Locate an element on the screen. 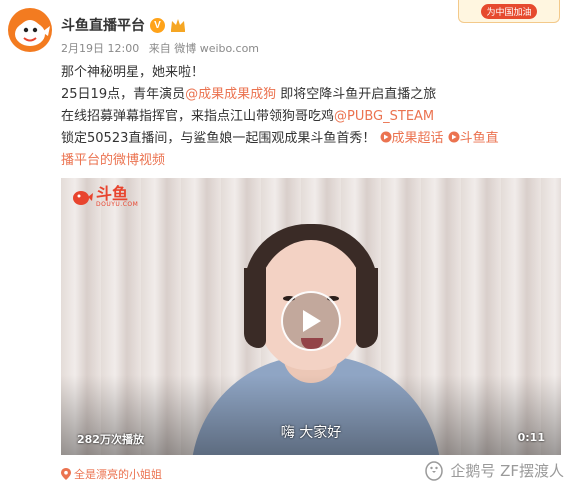 The width and height of the screenshot is (574, 491). play-button is located at coordinates (311, 321).